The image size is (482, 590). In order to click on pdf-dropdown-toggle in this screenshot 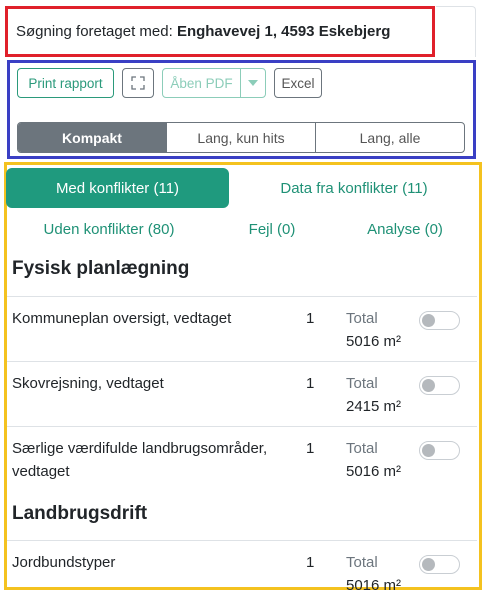, I will do `click(253, 83)`.